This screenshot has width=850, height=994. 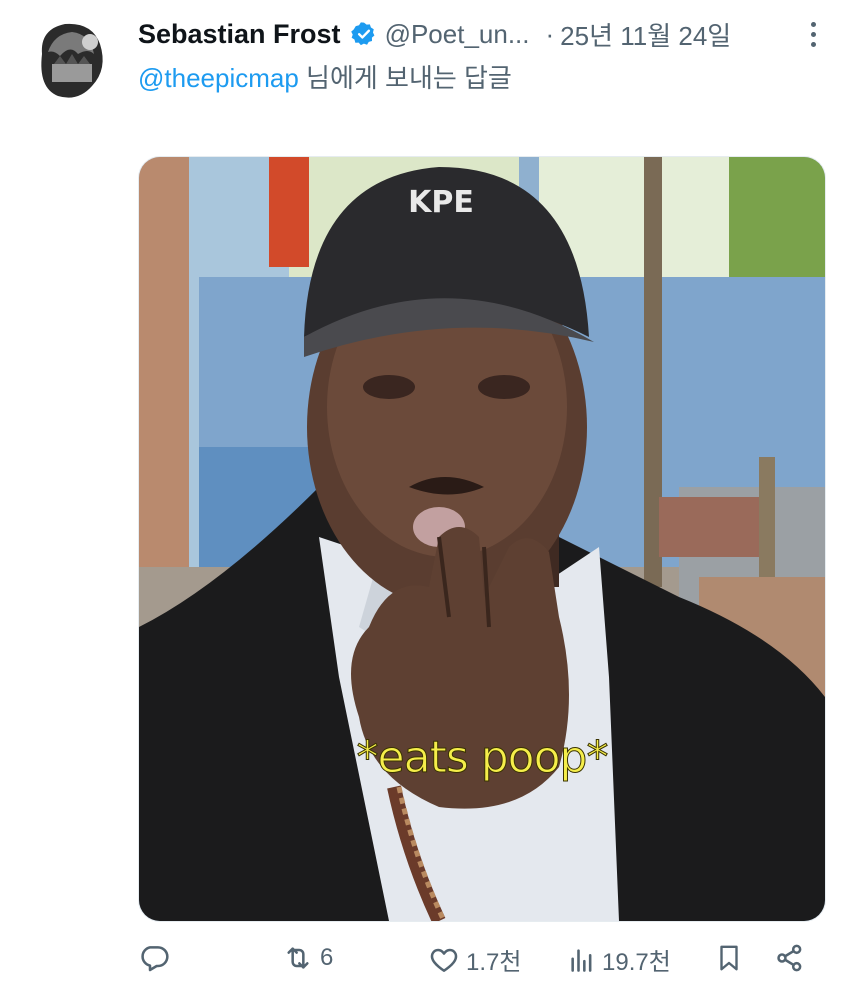 I want to click on reply-context: @theepicmap 님에게 보내는 답글, so click(x=325, y=76).